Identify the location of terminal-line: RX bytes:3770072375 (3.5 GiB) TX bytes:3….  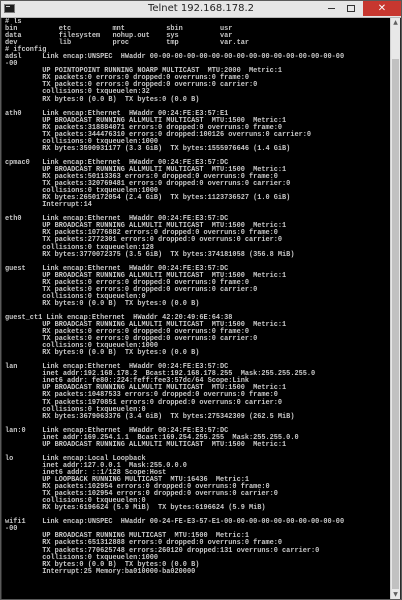
(150, 254).